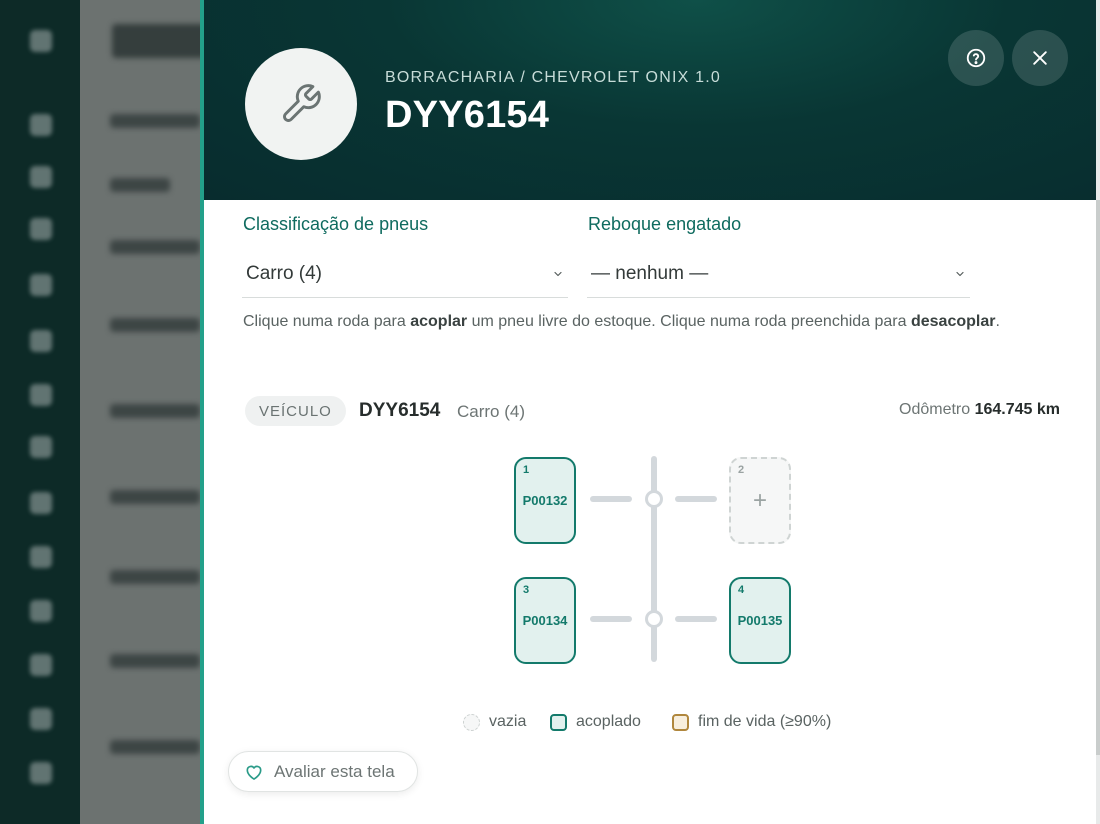  Describe the element at coordinates (491, 411) in the screenshot. I see `vehicle-classification: Carro (4)` at that location.